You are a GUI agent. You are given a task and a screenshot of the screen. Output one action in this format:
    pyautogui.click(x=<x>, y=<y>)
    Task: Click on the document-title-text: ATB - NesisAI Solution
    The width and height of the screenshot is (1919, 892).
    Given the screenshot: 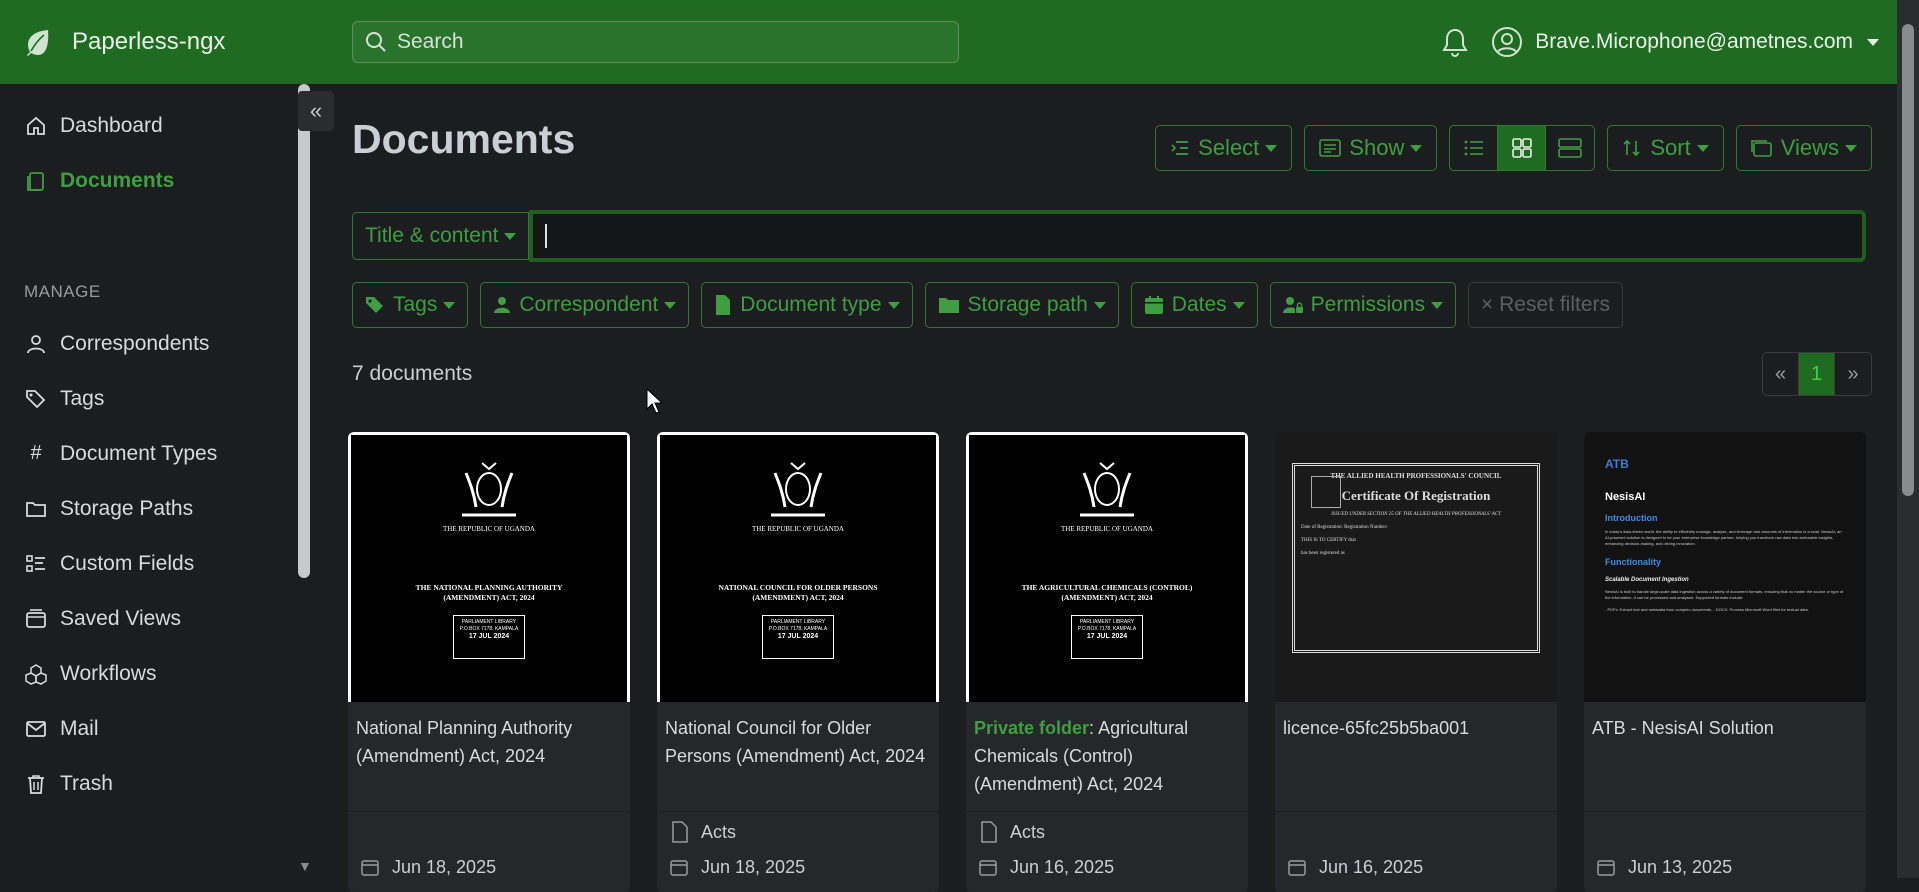 What is the action you would take?
    pyautogui.click(x=1683, y=728)
    